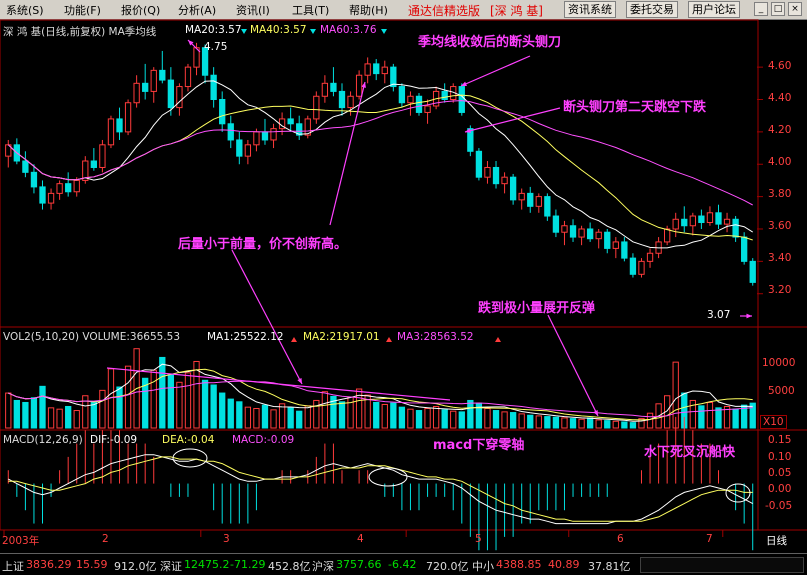  I want to click on vol-ma2-value: MA2:21917.01, so click(341, 337).